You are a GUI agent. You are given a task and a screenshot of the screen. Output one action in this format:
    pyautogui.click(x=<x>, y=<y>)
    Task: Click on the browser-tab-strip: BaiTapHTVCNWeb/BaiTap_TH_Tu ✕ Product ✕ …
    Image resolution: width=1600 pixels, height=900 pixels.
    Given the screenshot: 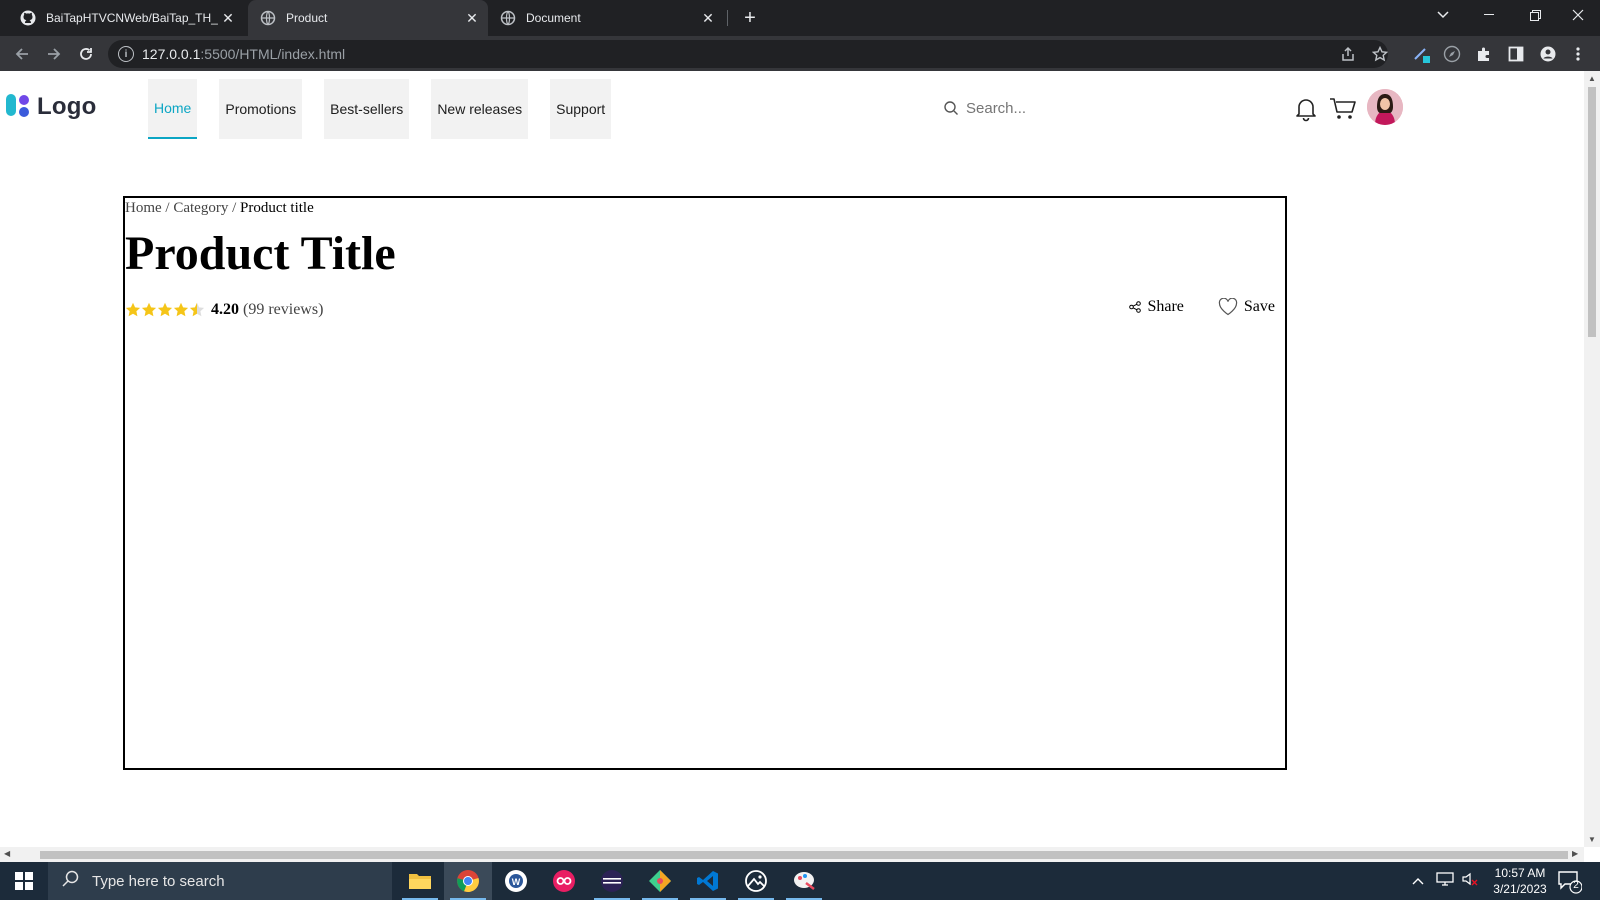 What is the action you would take?
    pyautogui.click(x=800, y=18)
    